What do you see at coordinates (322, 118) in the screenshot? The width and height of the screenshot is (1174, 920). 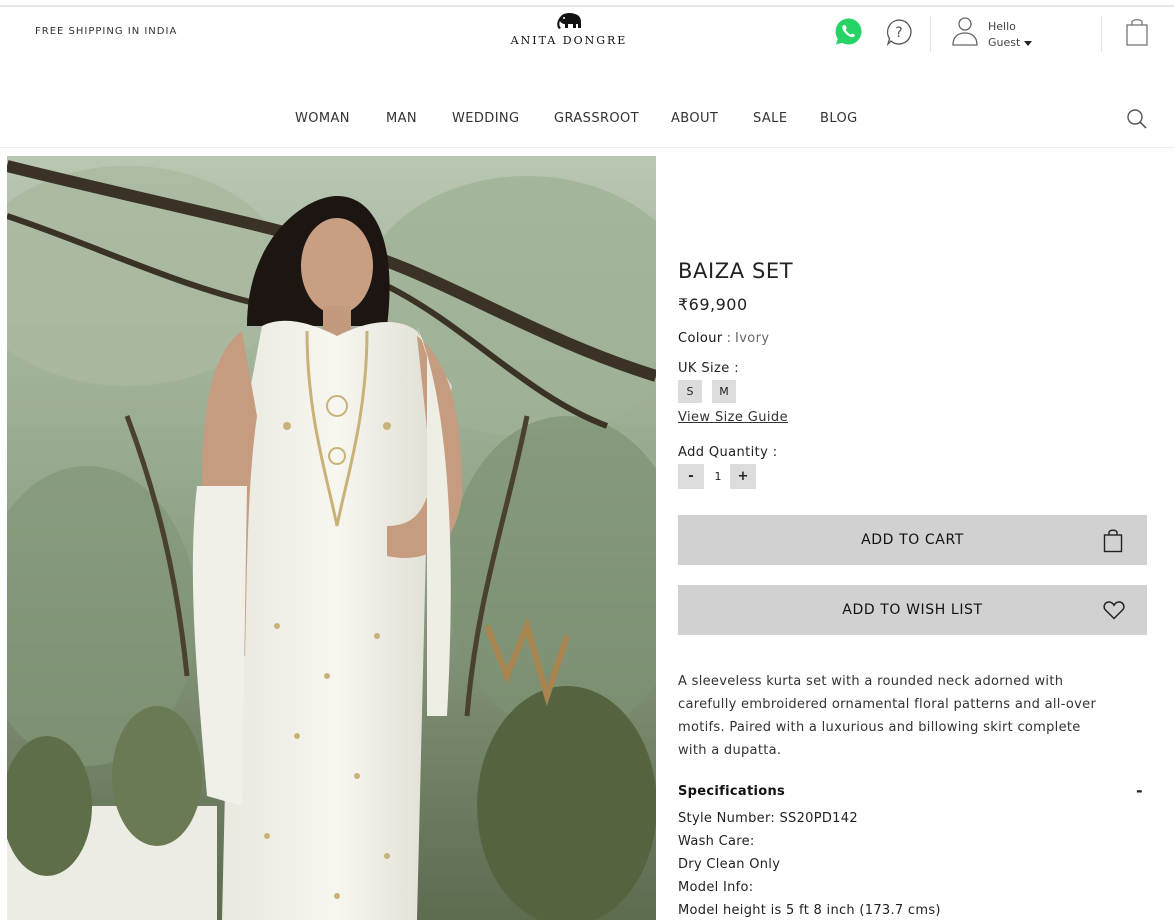 I see `nav-item-woman: WOMAN` at bounding box center [322, 118].